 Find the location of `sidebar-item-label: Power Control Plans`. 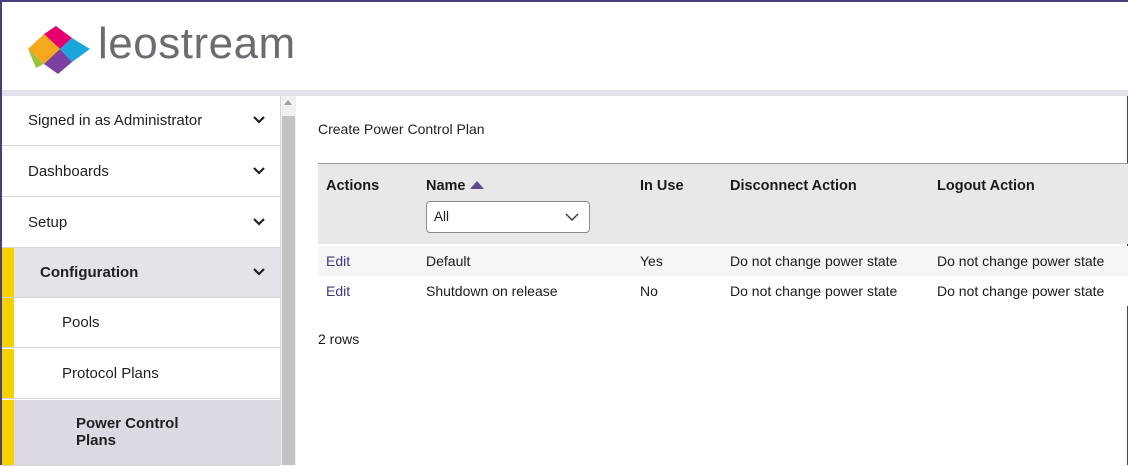

sidebar-item-label: Power Control Plans is located at coordinates (127, 432).